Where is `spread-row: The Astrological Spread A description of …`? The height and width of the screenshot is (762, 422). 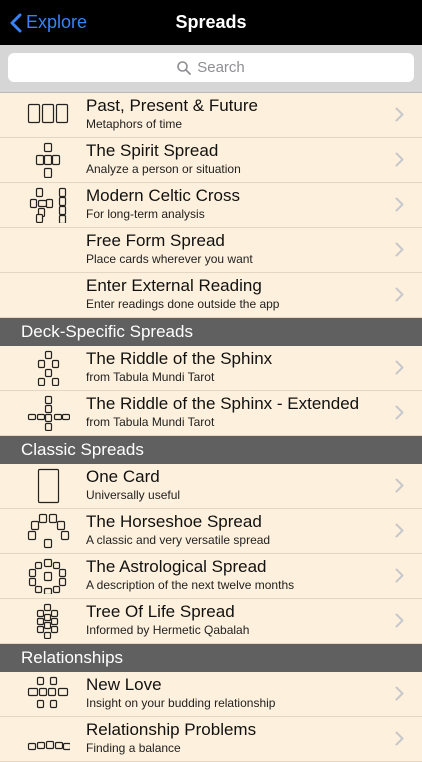
spread-row: The Astrological Spread A description of … is located at coordinates (211, 576).